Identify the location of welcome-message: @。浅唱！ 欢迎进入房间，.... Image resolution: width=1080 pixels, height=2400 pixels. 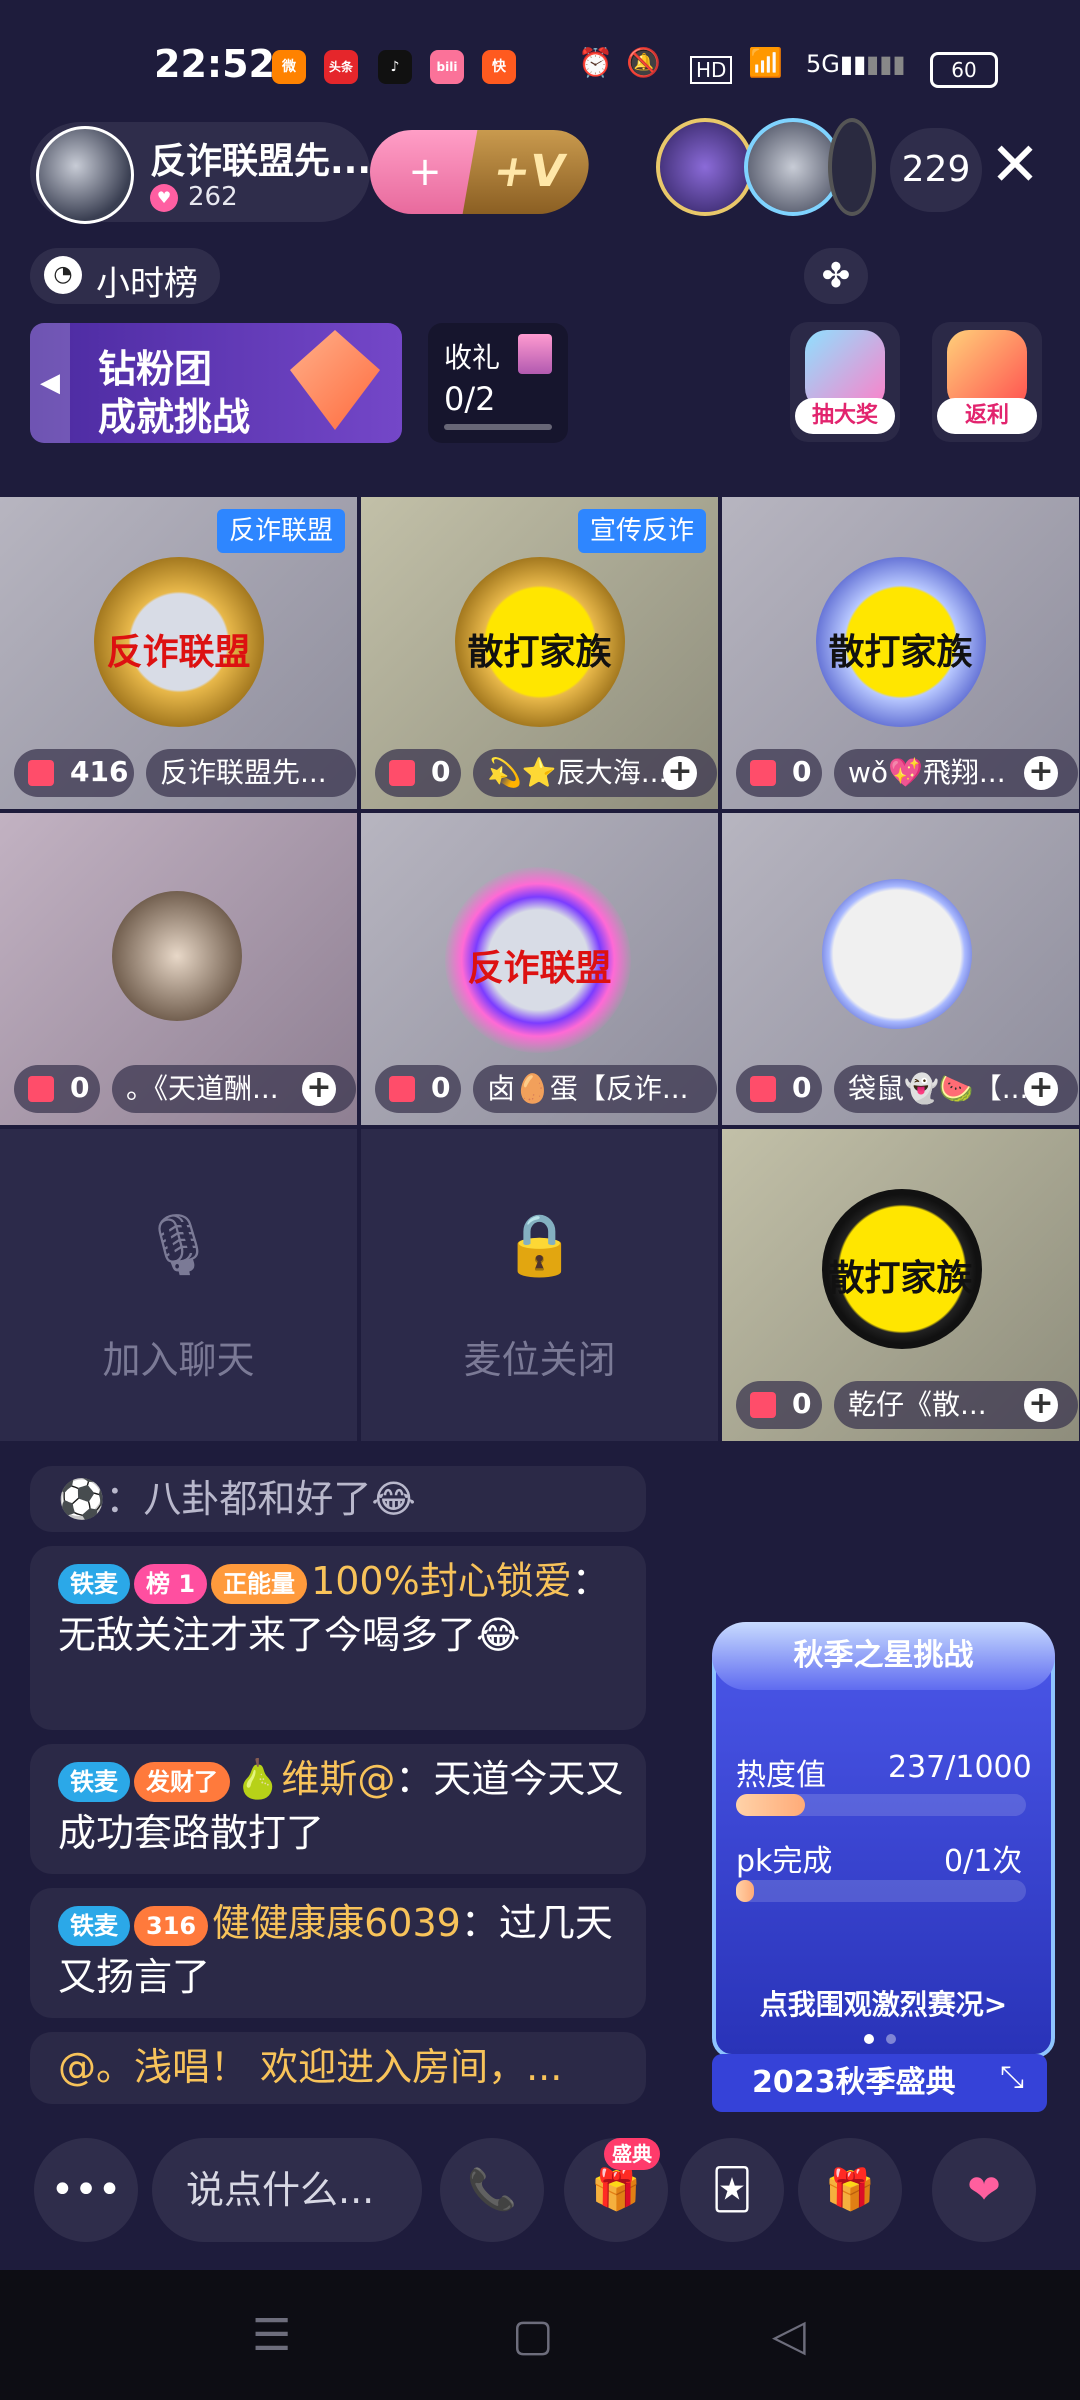
(310, 2067).